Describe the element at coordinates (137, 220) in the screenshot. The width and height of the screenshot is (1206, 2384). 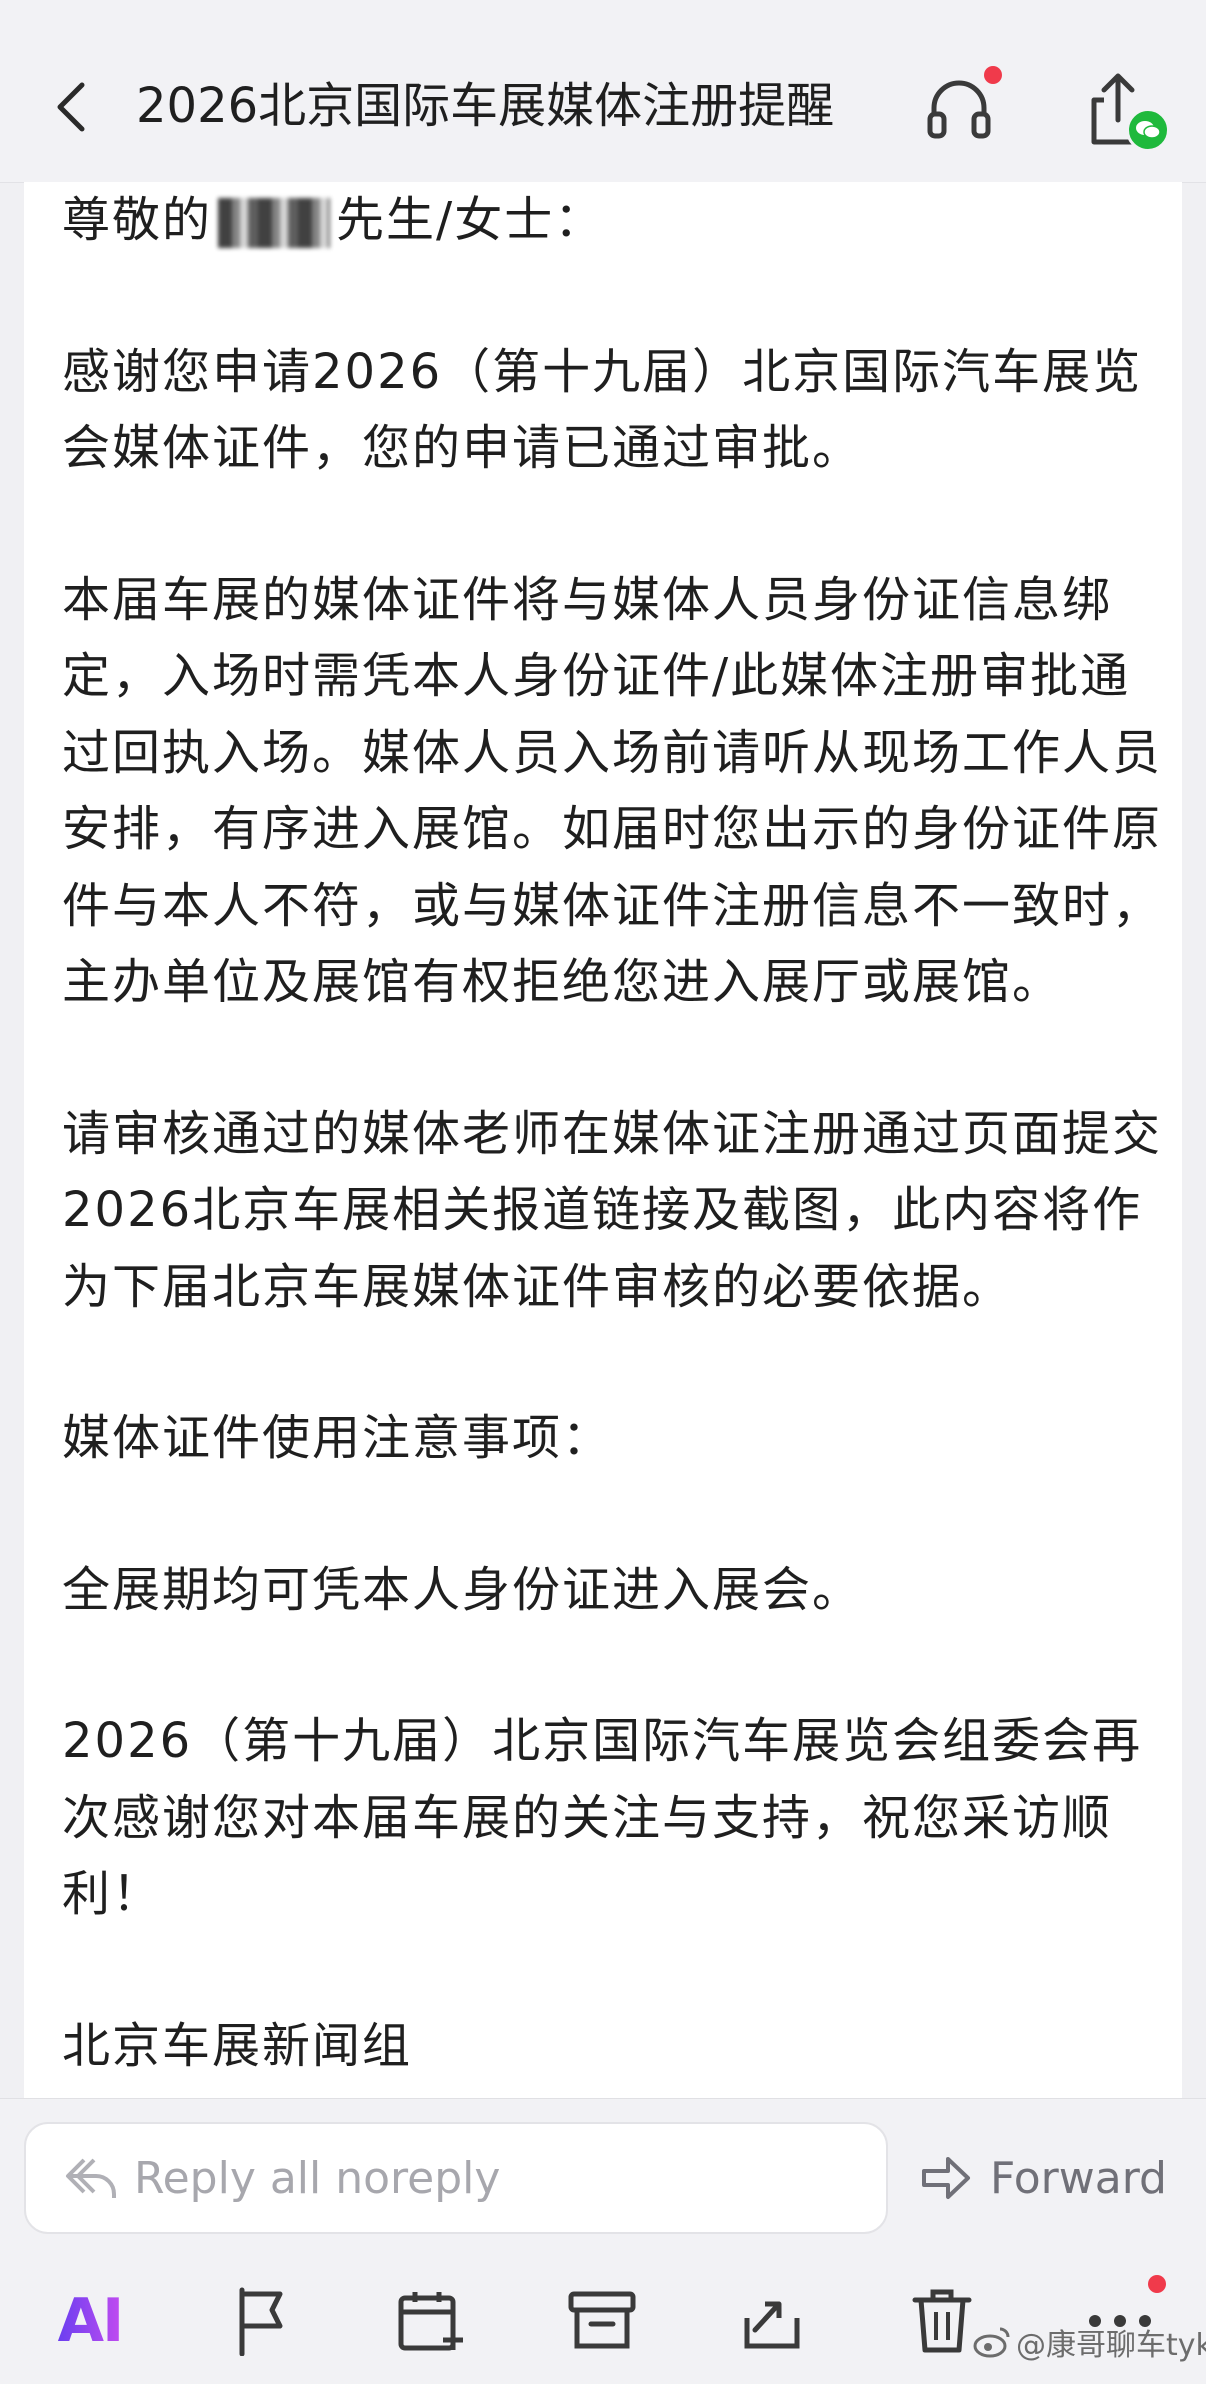
I see `salutation-prefix: 尊敬的` at that location.